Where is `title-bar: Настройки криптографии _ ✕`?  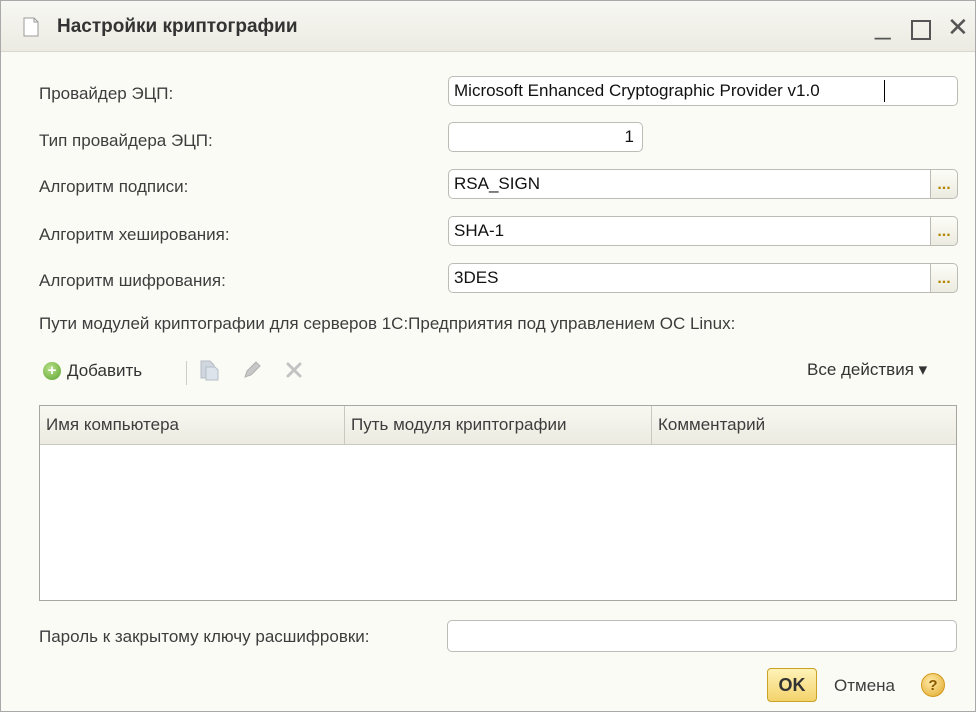 title-bar: Настройки криптографии _ ✕ is located at coordinates (488, 26).